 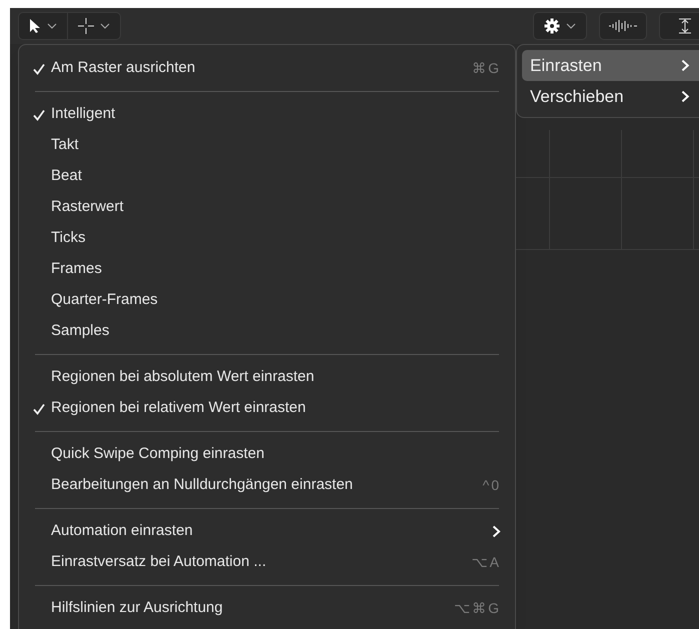 What do you see at coordinates (69, 26) in the screenshot?
I see `tool-selector` at bounding box center [69, 26].